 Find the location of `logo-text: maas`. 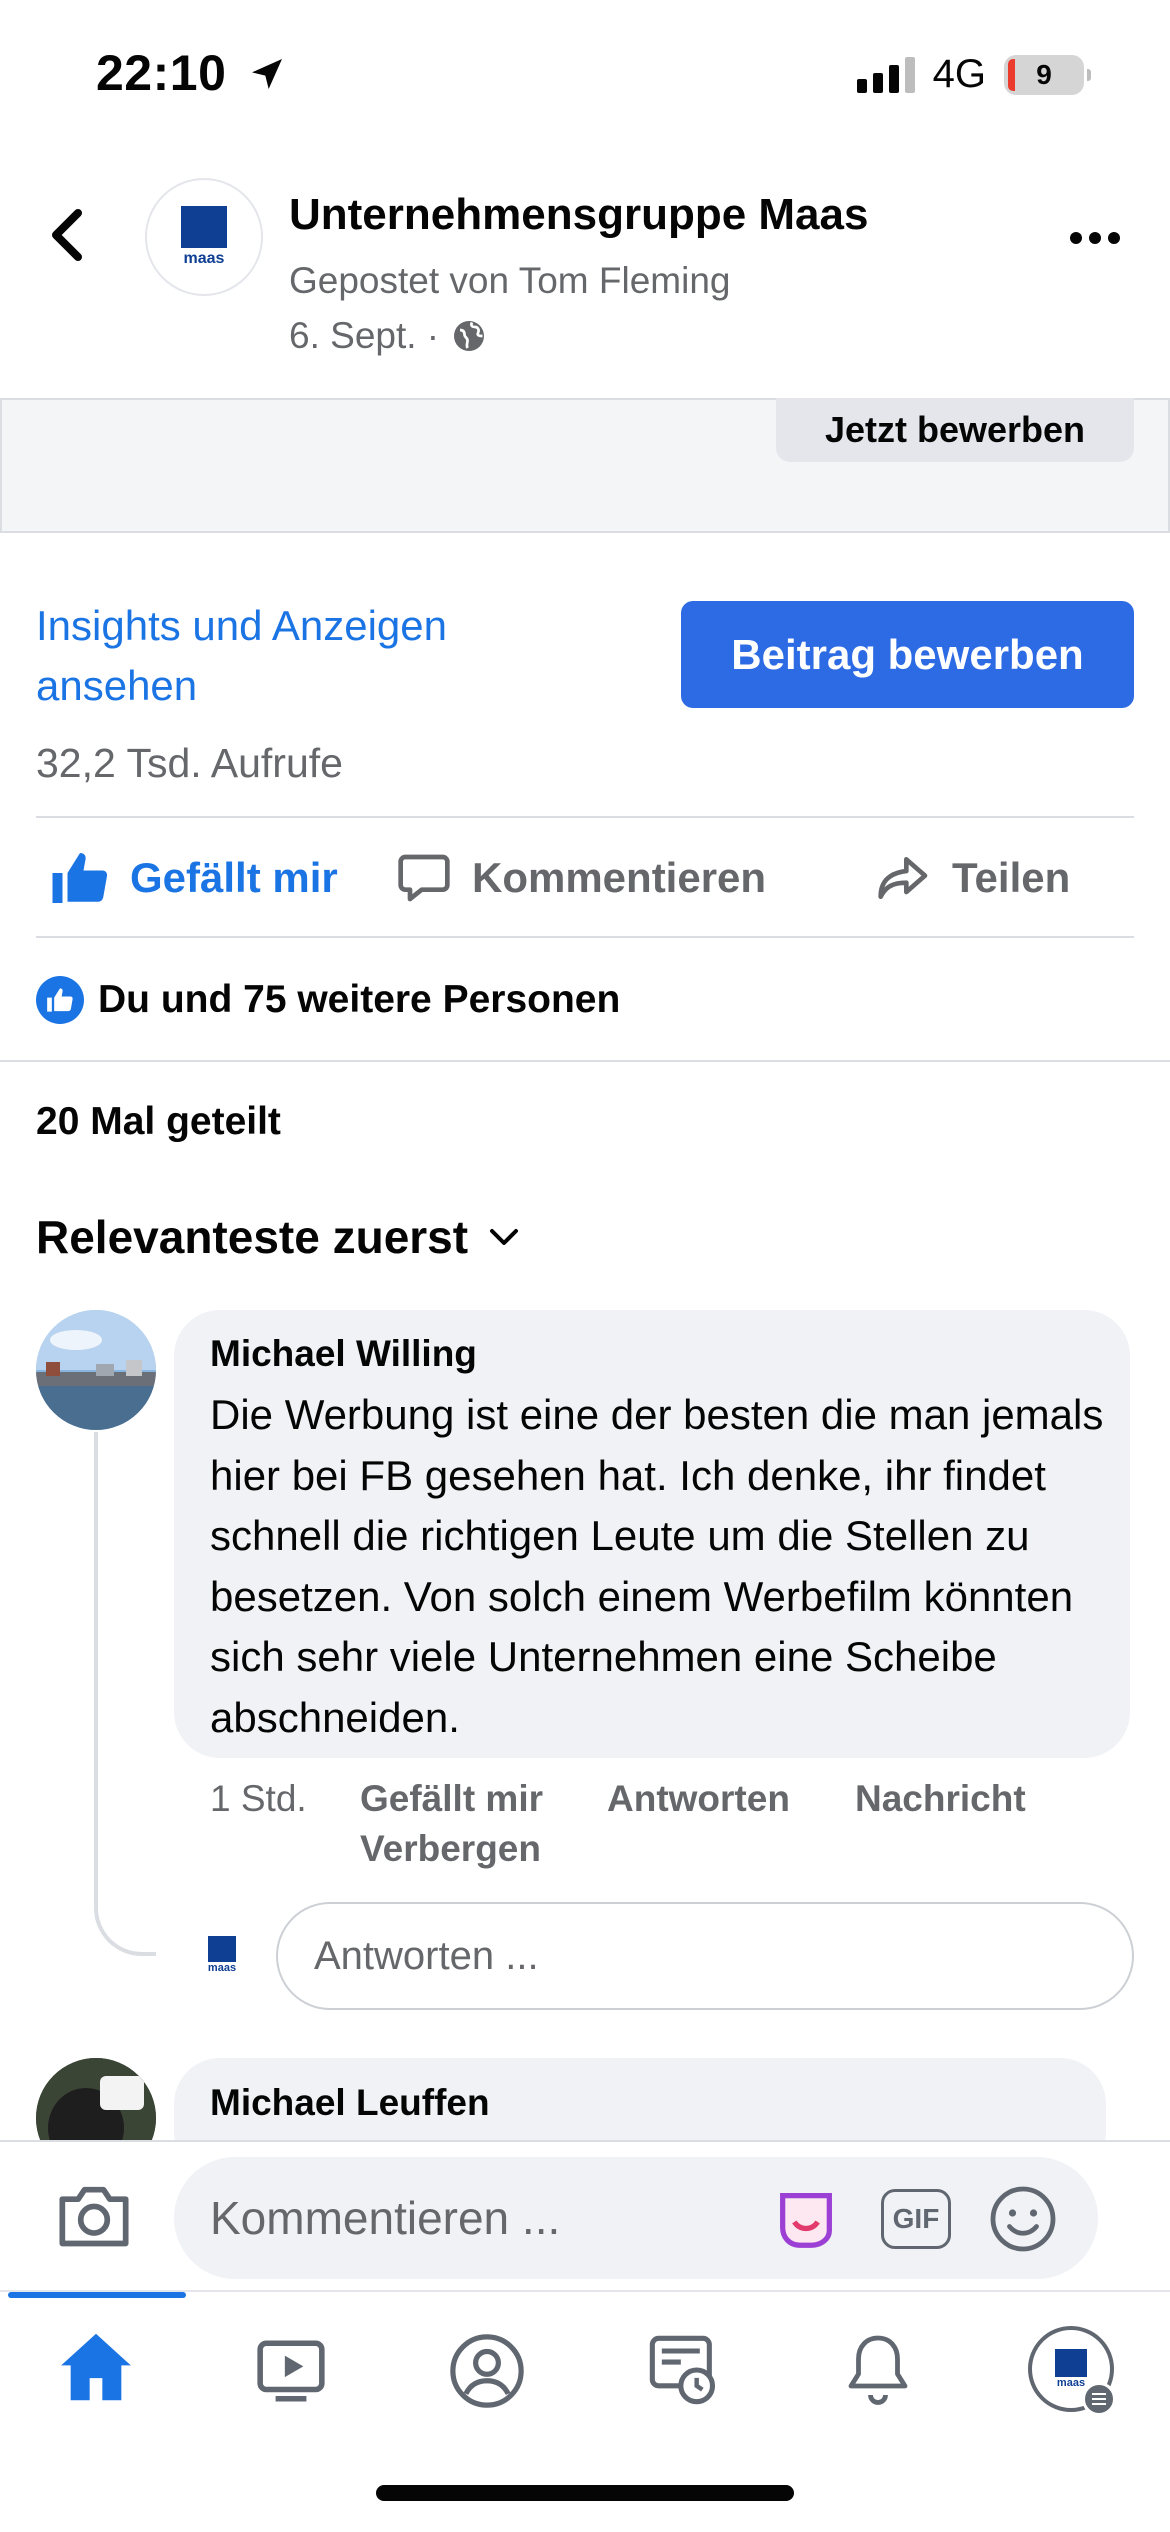

logo-text: maas is located at coordinates (204, 258).